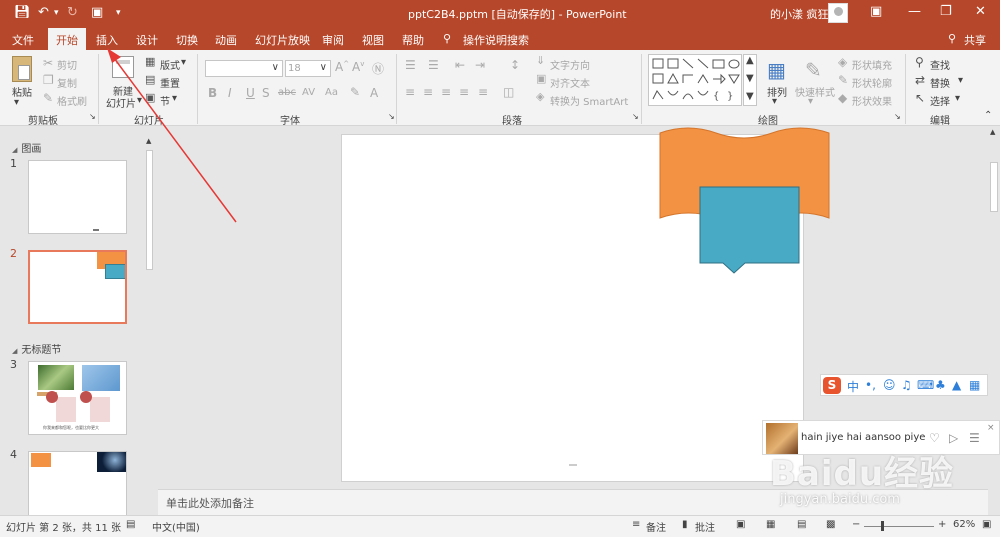  What do you see at coordinates (342, 67) in the screenshot?
I see `grow-font-icon: A^` at bounding box center [342, 67].